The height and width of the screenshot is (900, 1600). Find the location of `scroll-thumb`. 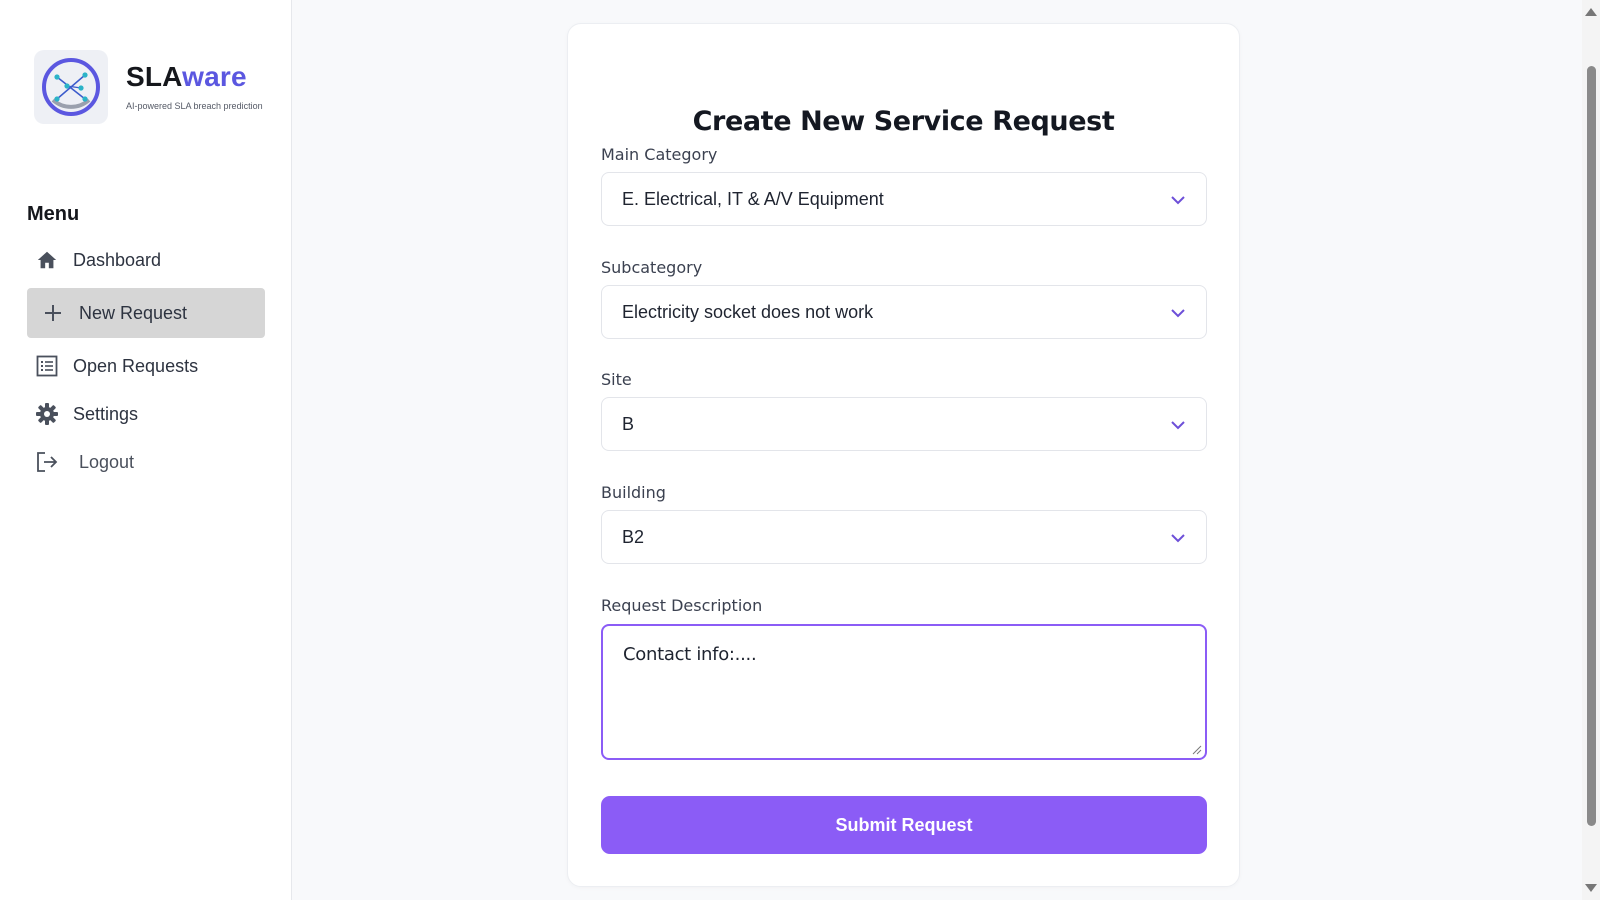

scroll-thumb is located at coordinates (1591, 446).